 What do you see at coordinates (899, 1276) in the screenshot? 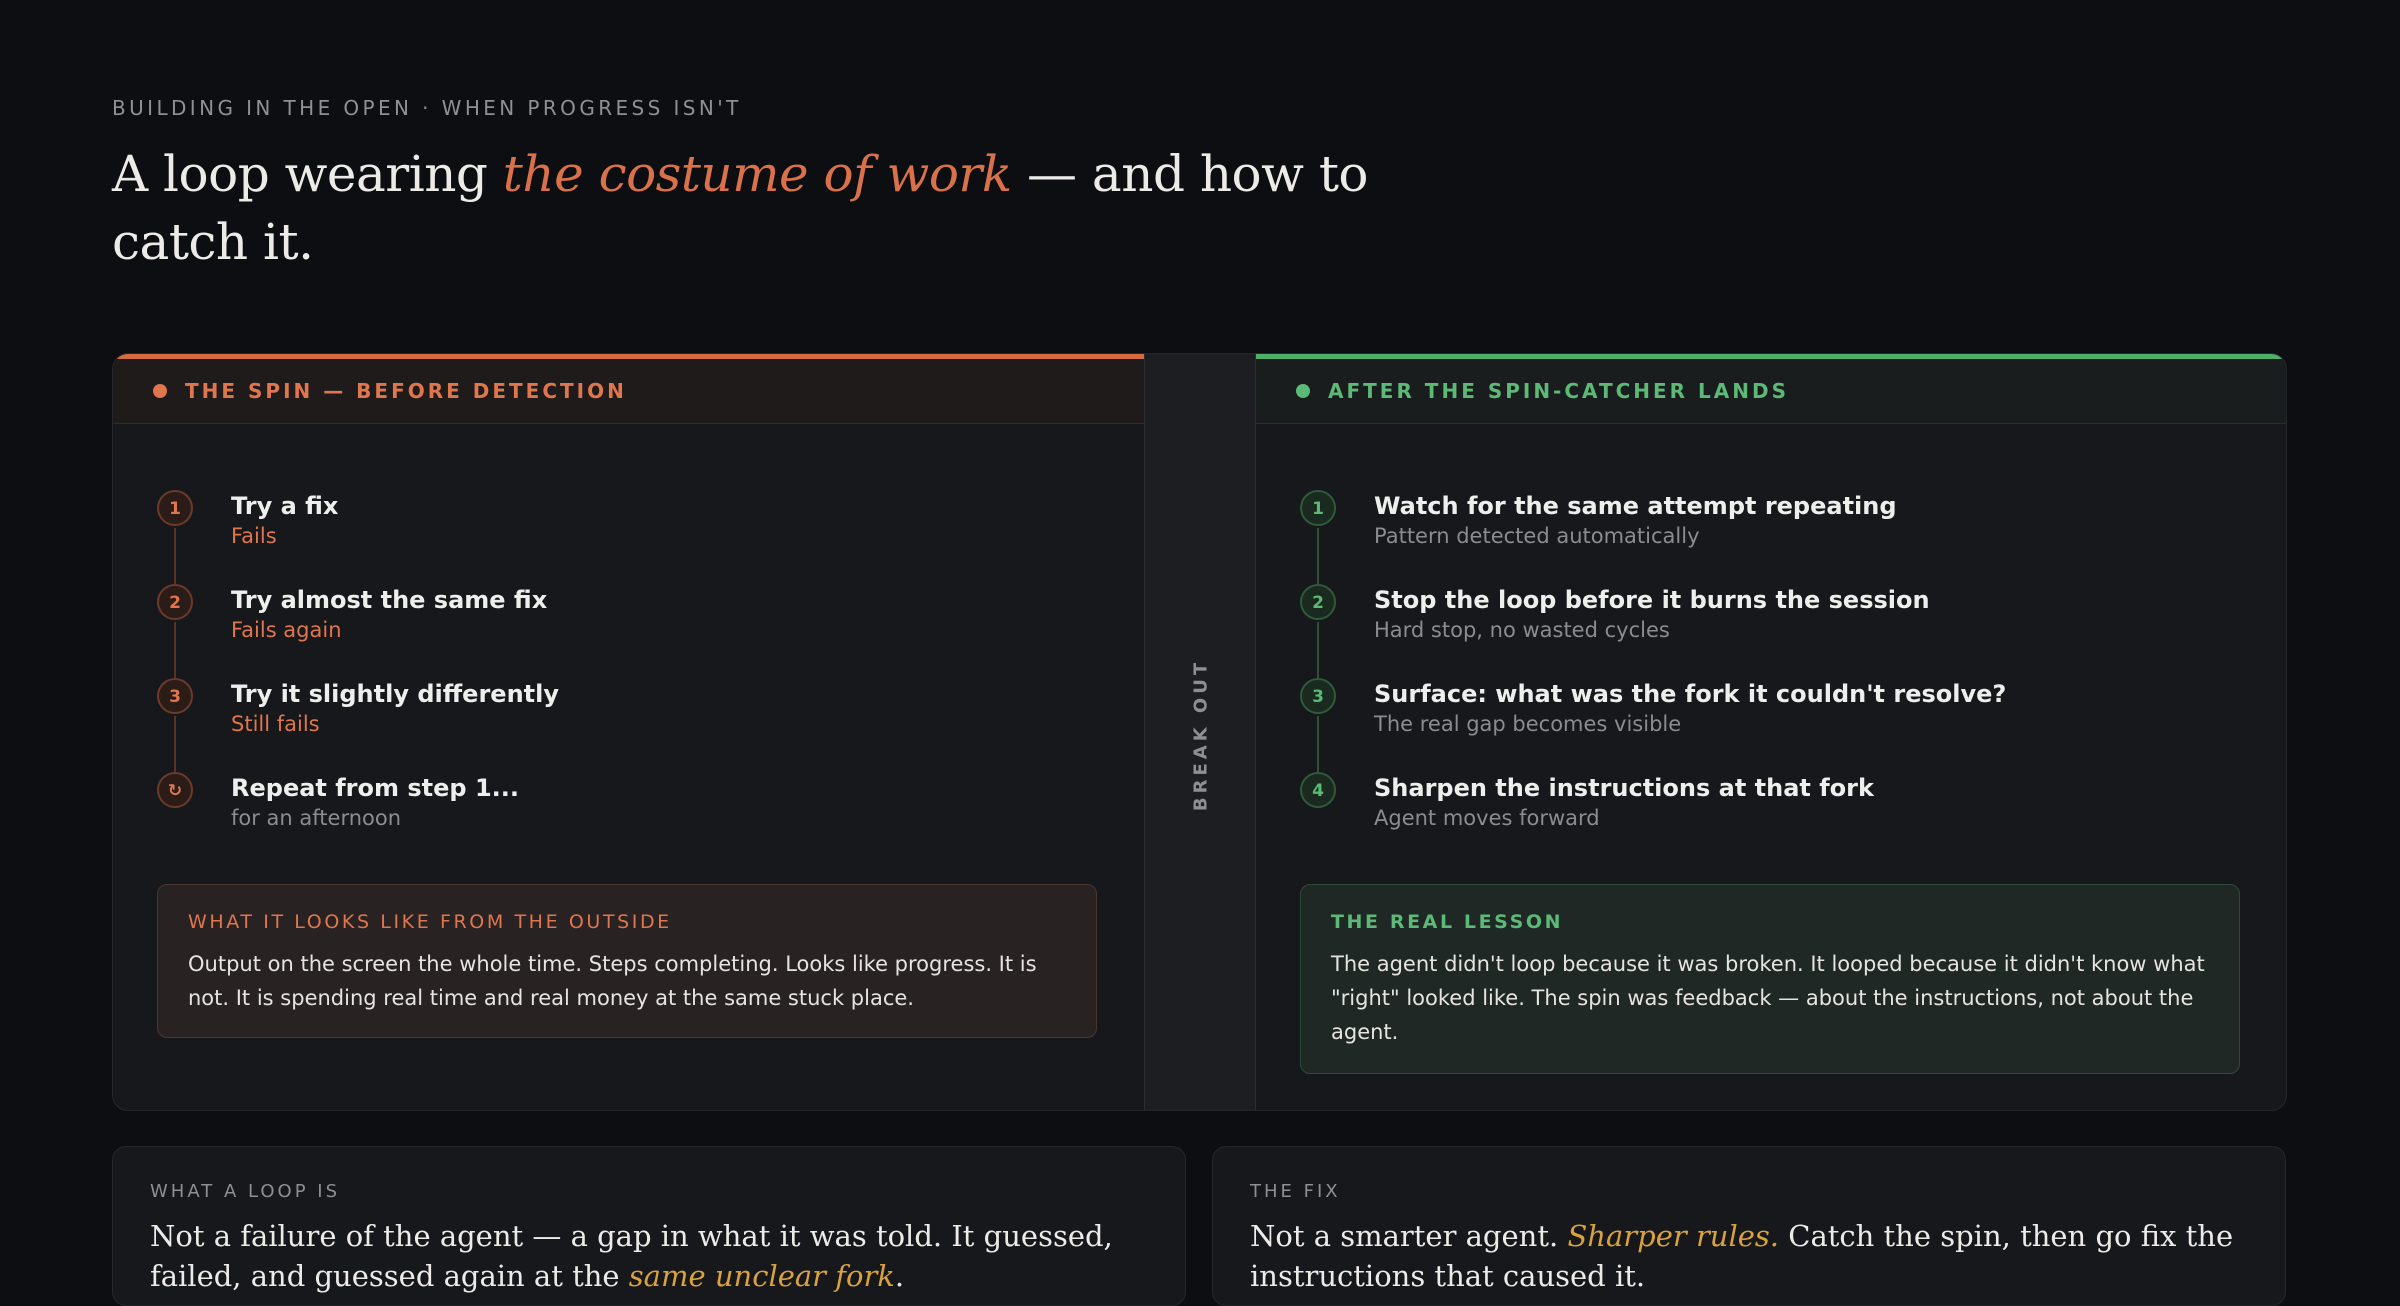
I see `card-body-tail: .` at bounding box center [899, 1276].